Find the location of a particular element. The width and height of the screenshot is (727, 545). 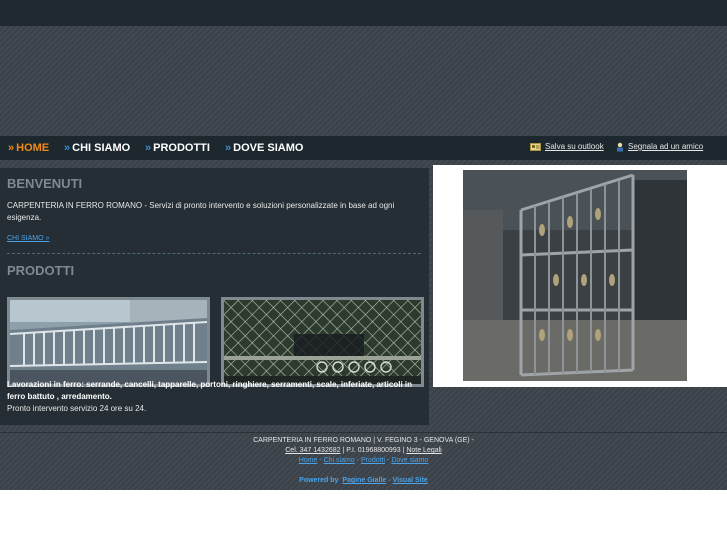

pagine-gialle-link: Pagine Gialle is located at coordinates (364, 480).